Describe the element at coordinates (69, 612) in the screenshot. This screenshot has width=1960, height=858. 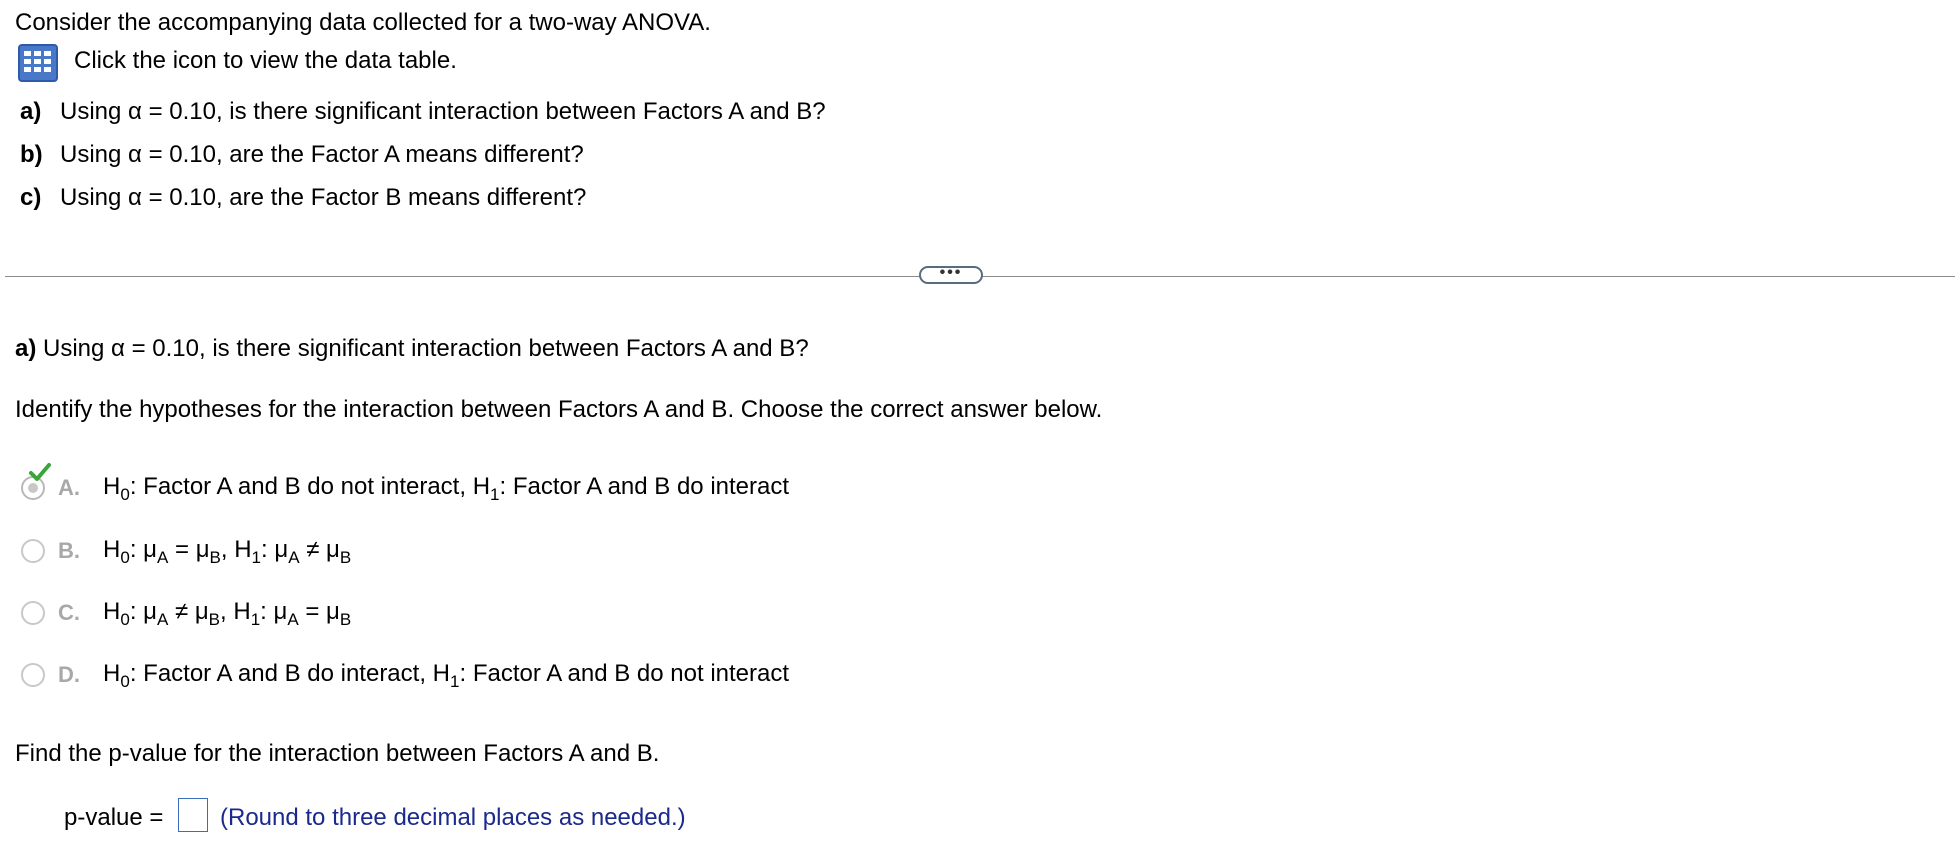
I see `option-letter: C.` at that location.